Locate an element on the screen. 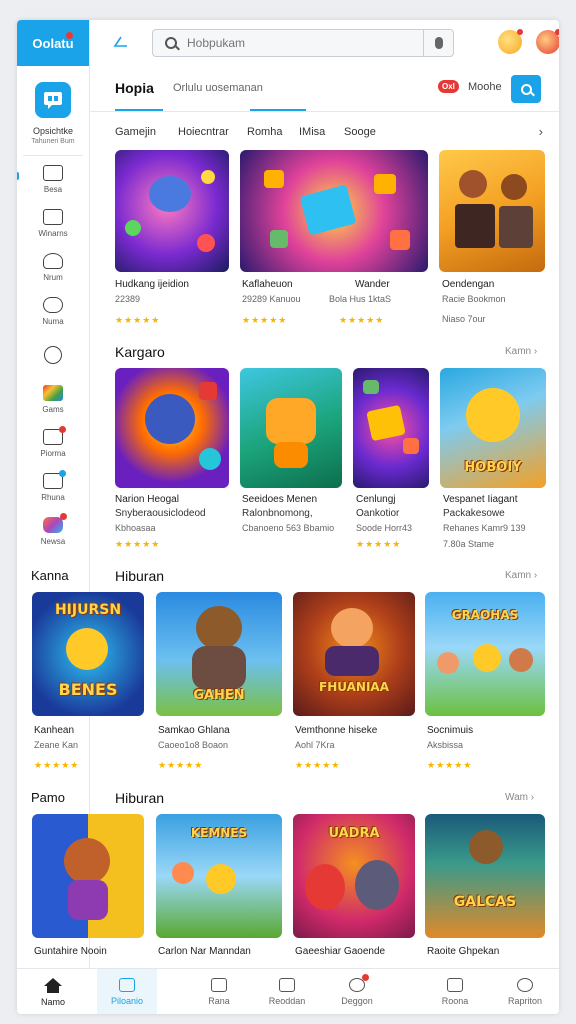 The width and height of the screenshot is (576, 1024). top-bar is located at coordinates (324, 43).